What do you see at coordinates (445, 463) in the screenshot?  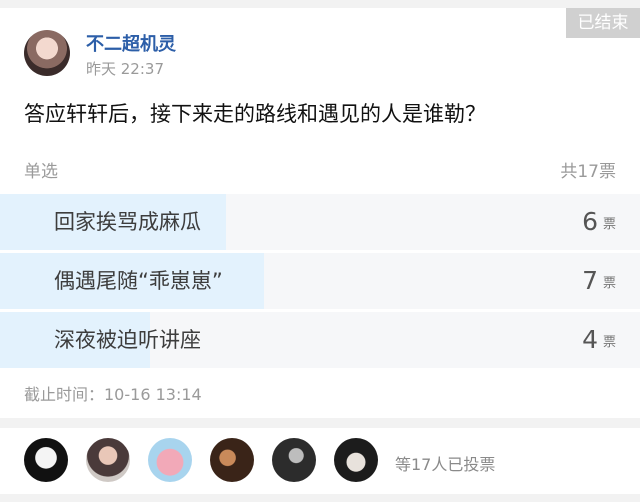 I see `voters-count-text: 等17人已投票` at bounding box center [445, 463].